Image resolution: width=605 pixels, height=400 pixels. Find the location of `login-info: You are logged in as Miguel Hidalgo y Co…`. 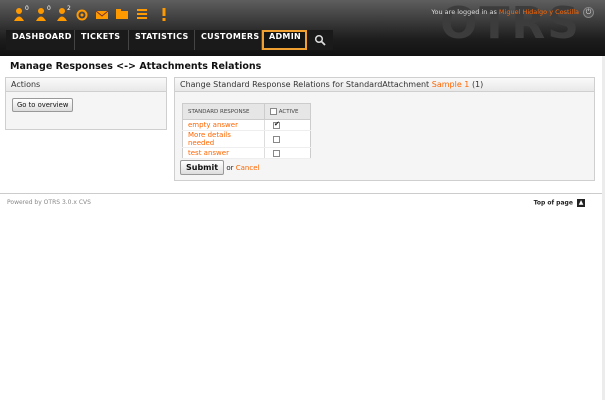

login-info: You are logged in as Miguel Hidalgo y Co… is located at coordinates (505, 12).